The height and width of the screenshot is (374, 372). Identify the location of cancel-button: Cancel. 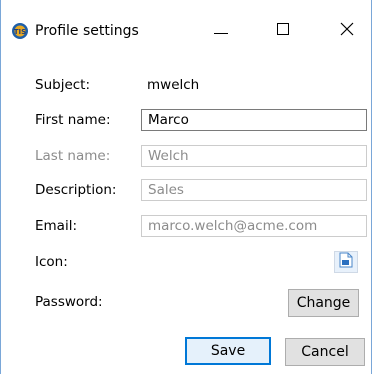
(325, 352).